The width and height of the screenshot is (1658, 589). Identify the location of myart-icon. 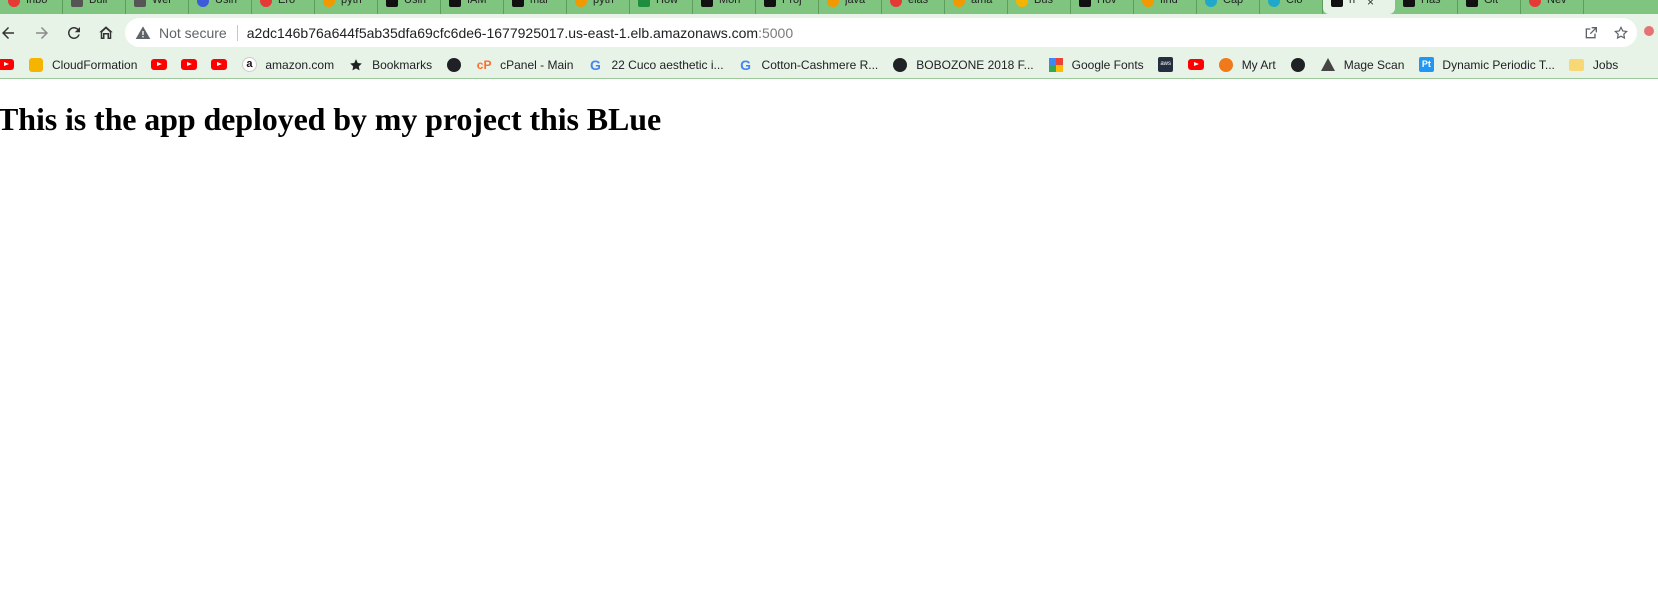
(1226, 65).